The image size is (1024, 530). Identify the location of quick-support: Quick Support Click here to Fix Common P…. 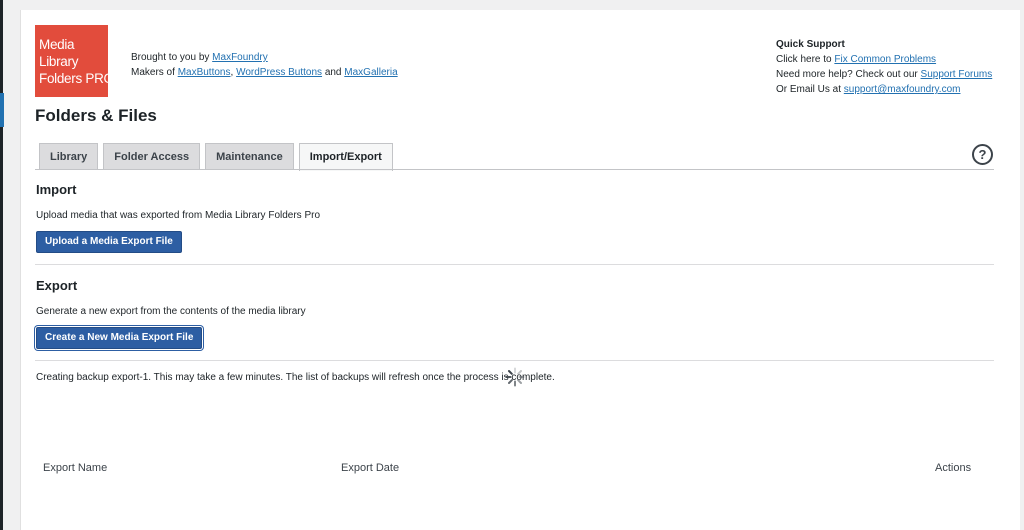
(884, 67).